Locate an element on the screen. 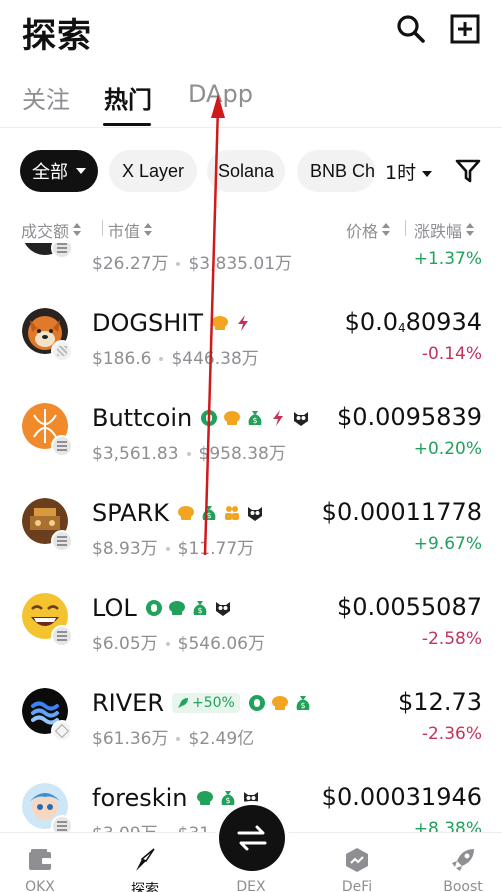  search-icon is located at coordinates (411, 29).